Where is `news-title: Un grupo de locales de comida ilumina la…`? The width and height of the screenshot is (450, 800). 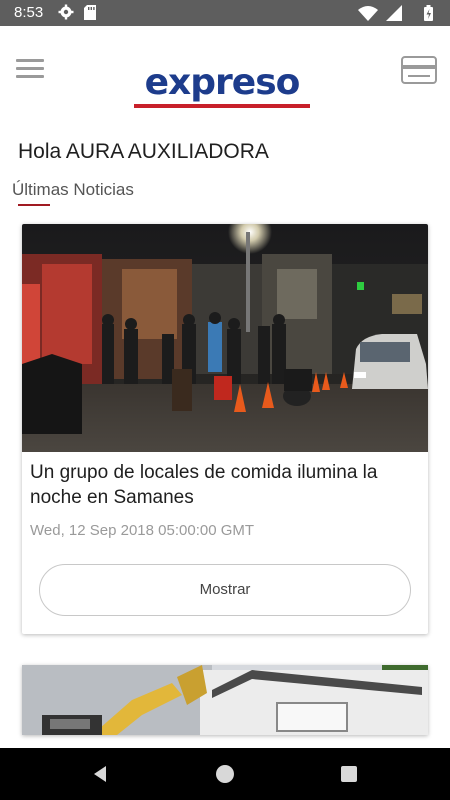
news-title: Un grupo de locales de comida ilumina la… is located at coordinates (225, 485).